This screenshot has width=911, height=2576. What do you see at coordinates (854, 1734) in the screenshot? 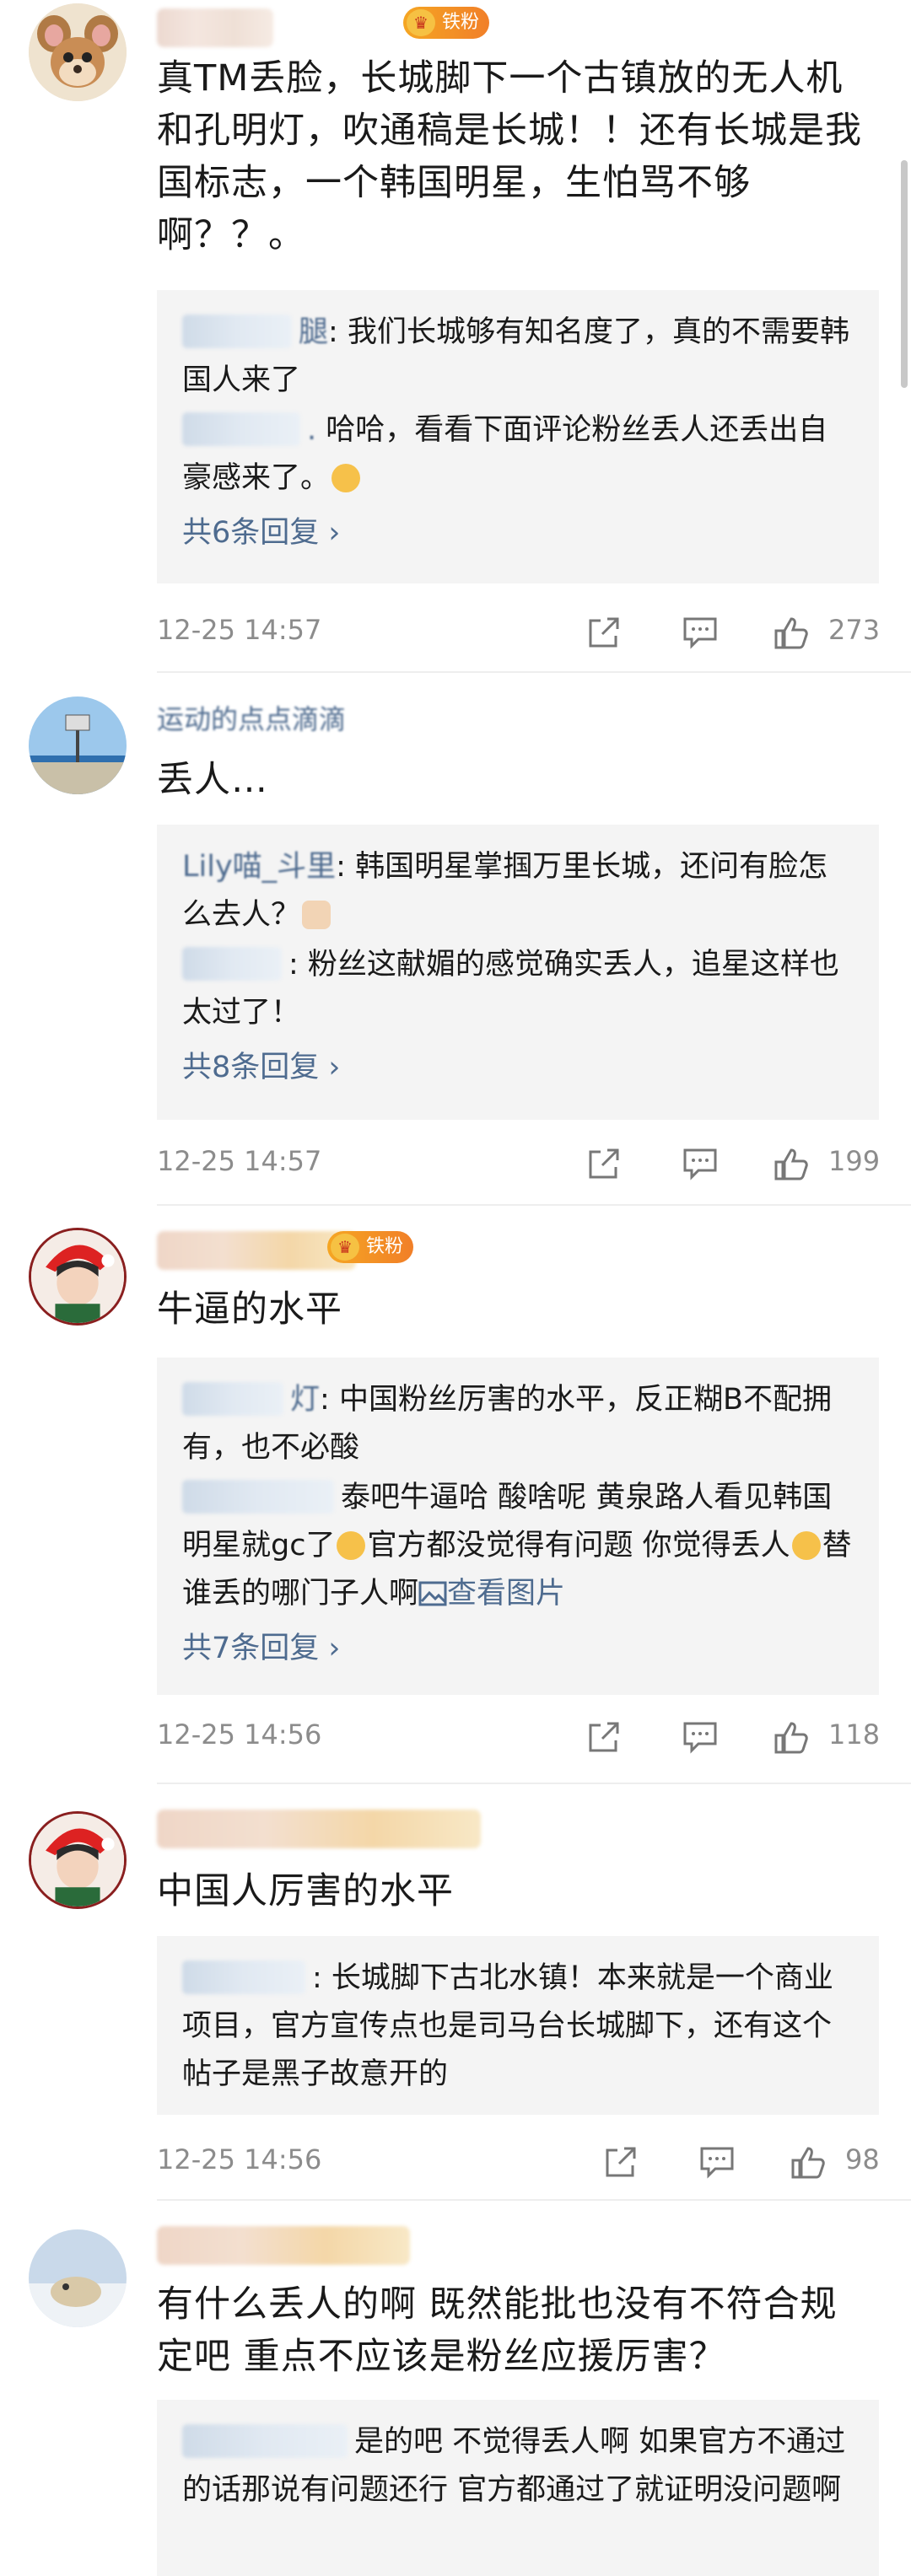
I see `like-count: 118` at bounding box center [854, 1734].